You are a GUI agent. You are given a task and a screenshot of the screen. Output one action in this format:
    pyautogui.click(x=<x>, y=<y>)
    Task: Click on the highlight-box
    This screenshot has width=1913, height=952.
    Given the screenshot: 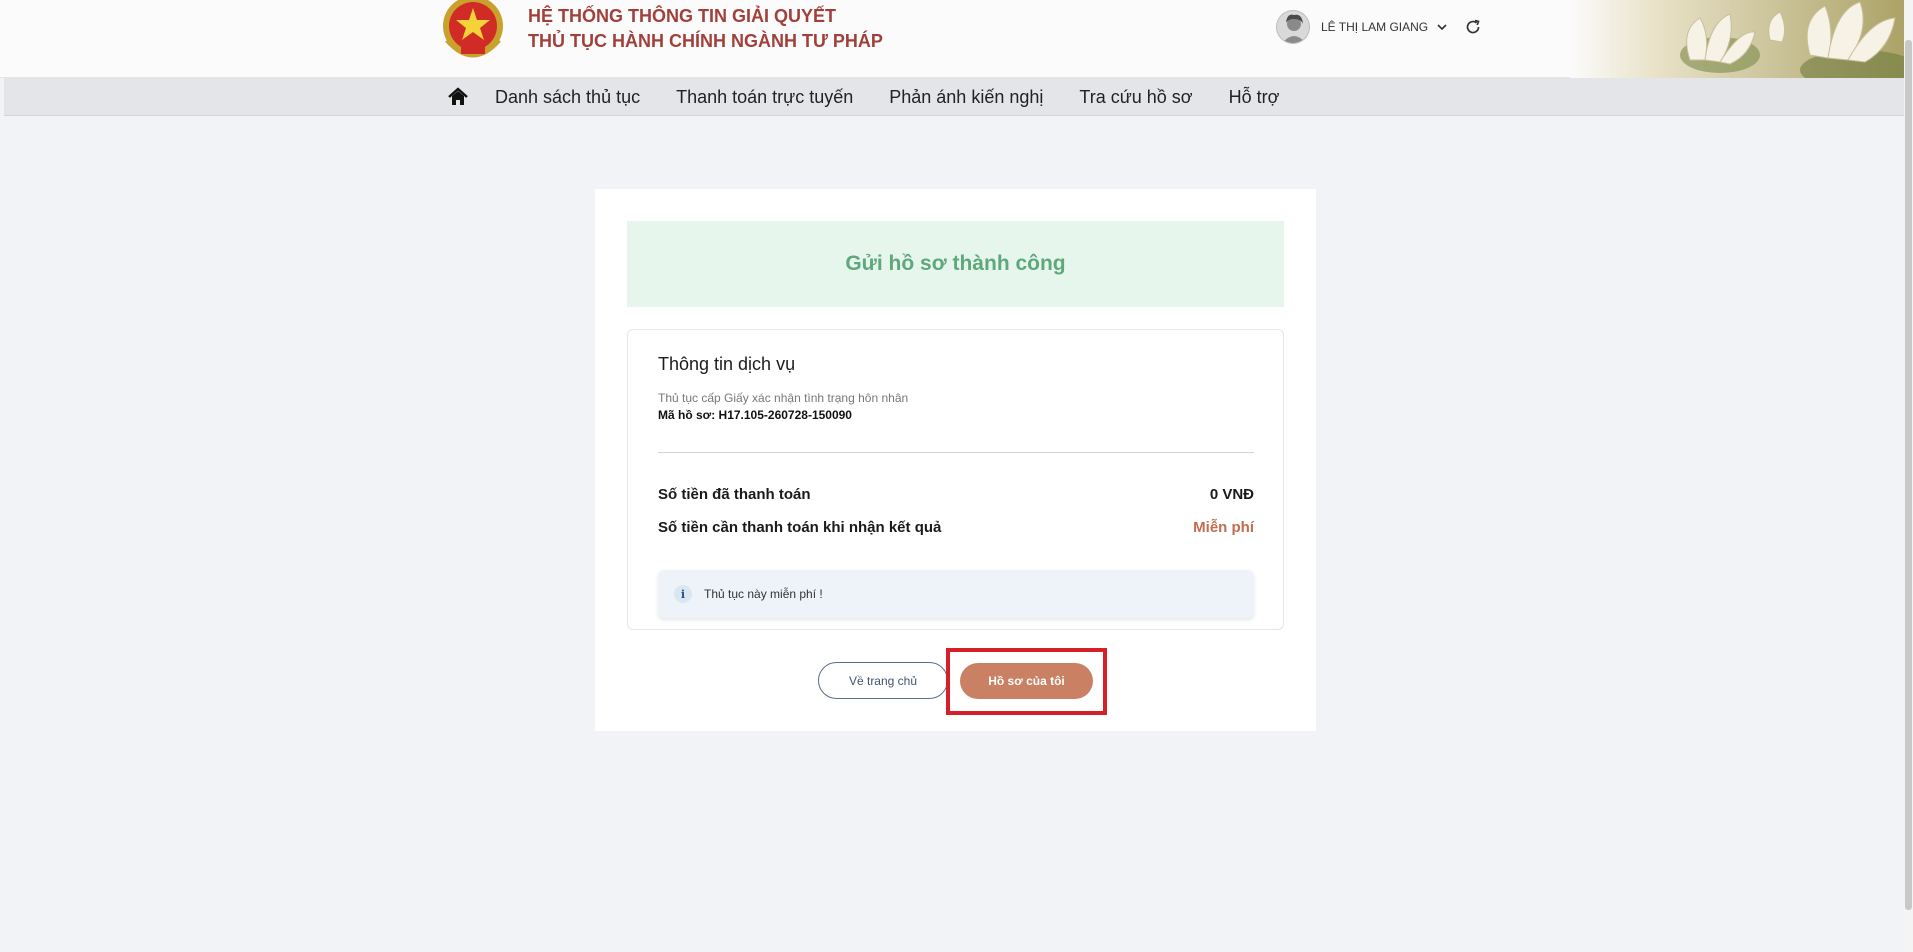 What is the action you would take?
    pyautogui.click(x=1026, y=681)
    